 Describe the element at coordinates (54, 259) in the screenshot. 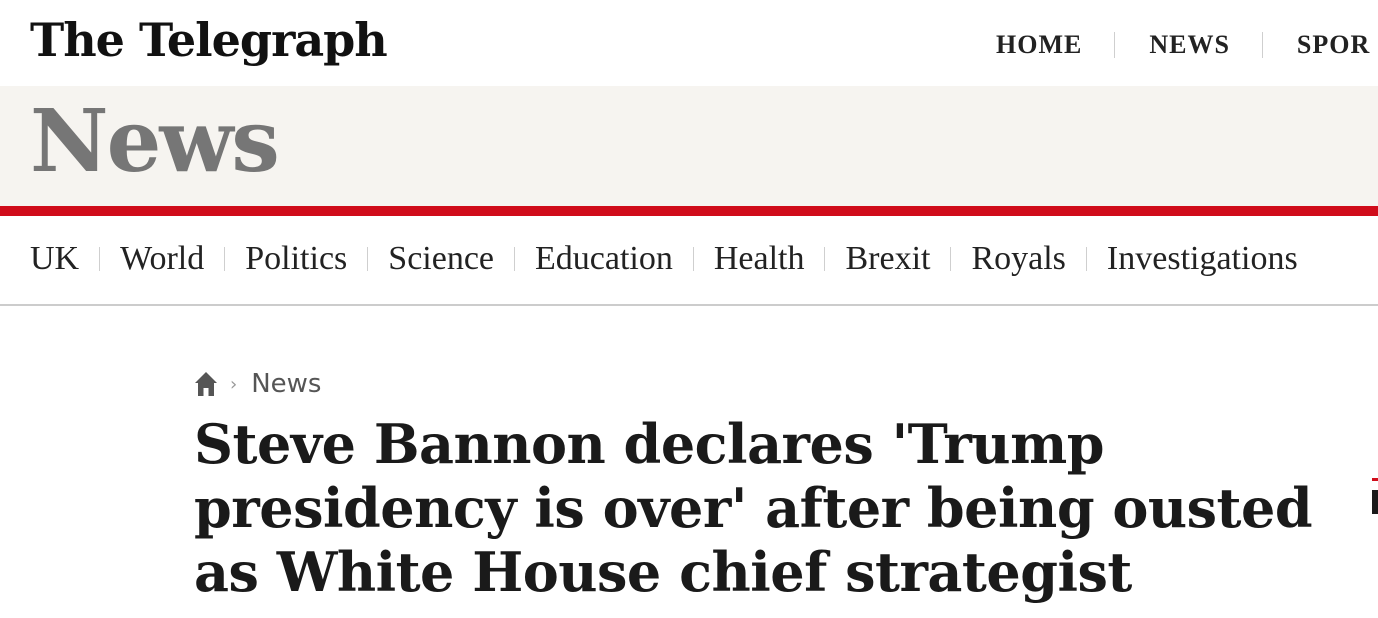

I see `subnav-item-uk: UK` at that location.